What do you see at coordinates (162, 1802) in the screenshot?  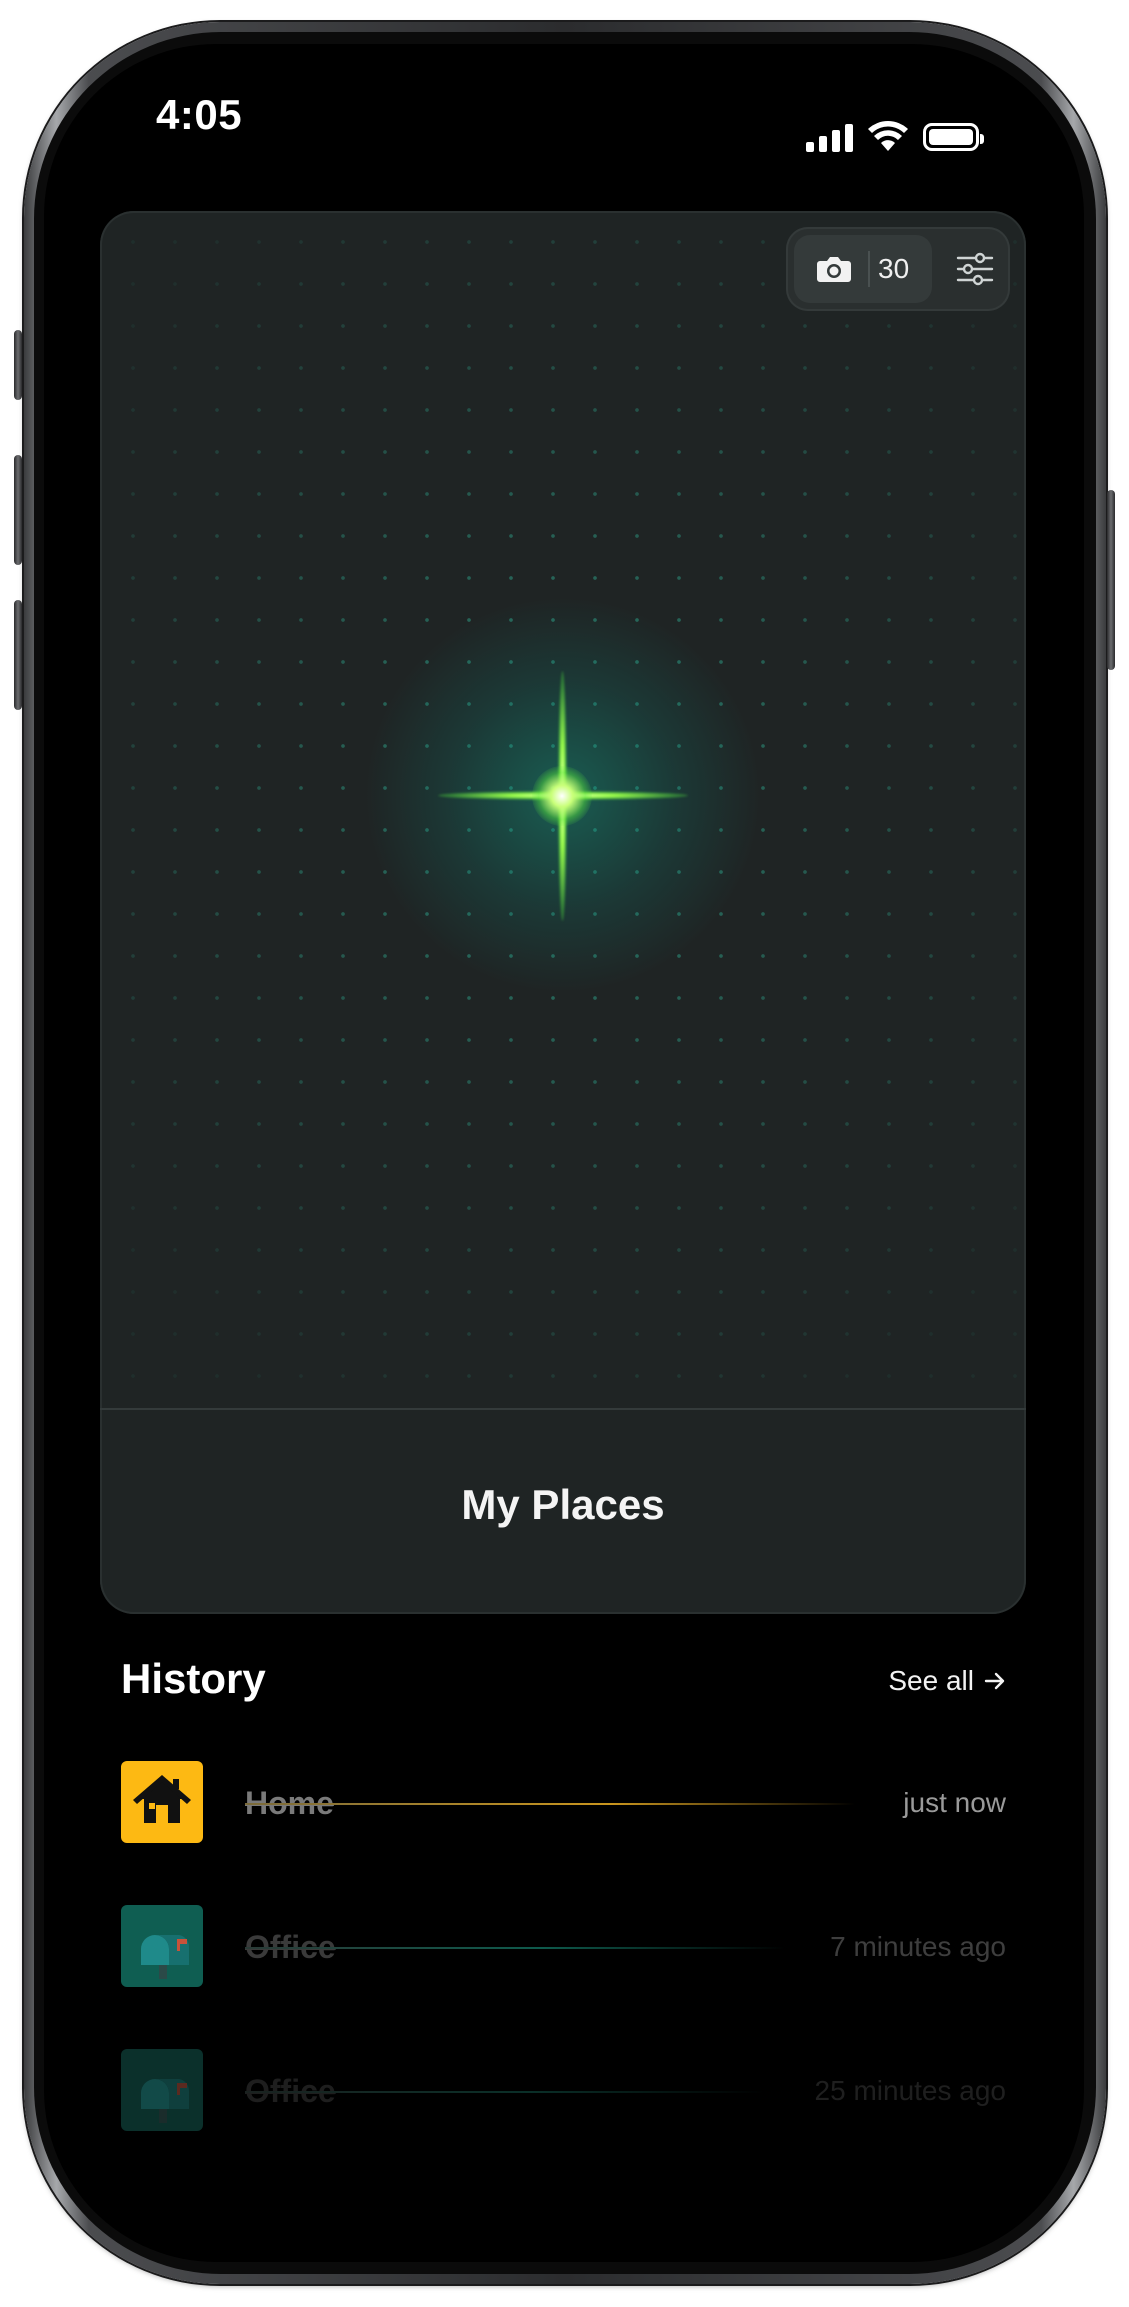 I see `house-icon` at bounding box center [162, 1802].